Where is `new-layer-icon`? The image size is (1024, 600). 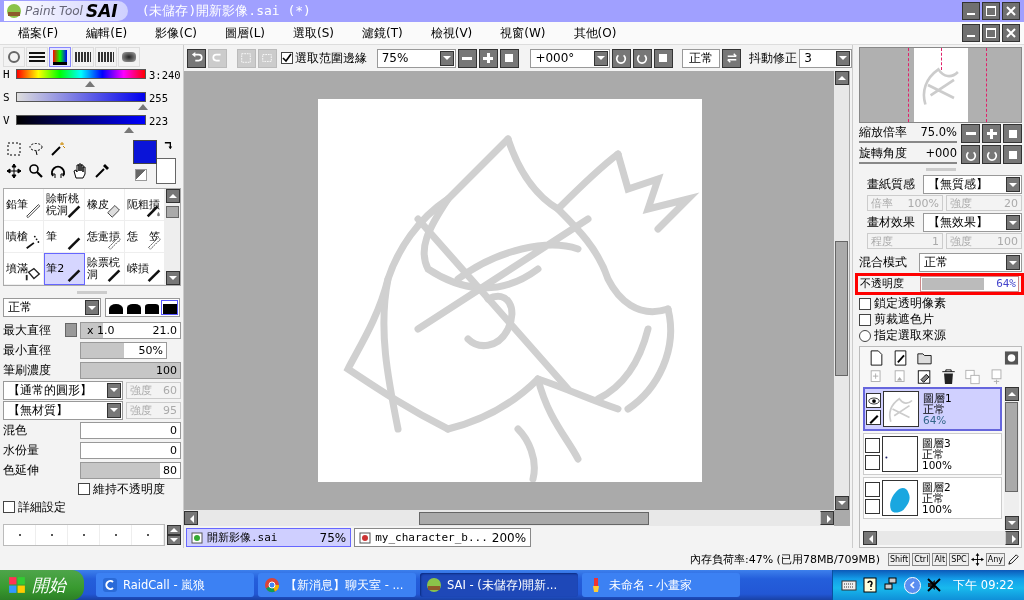 new-layer-icon is located at coordinates (876, 358).